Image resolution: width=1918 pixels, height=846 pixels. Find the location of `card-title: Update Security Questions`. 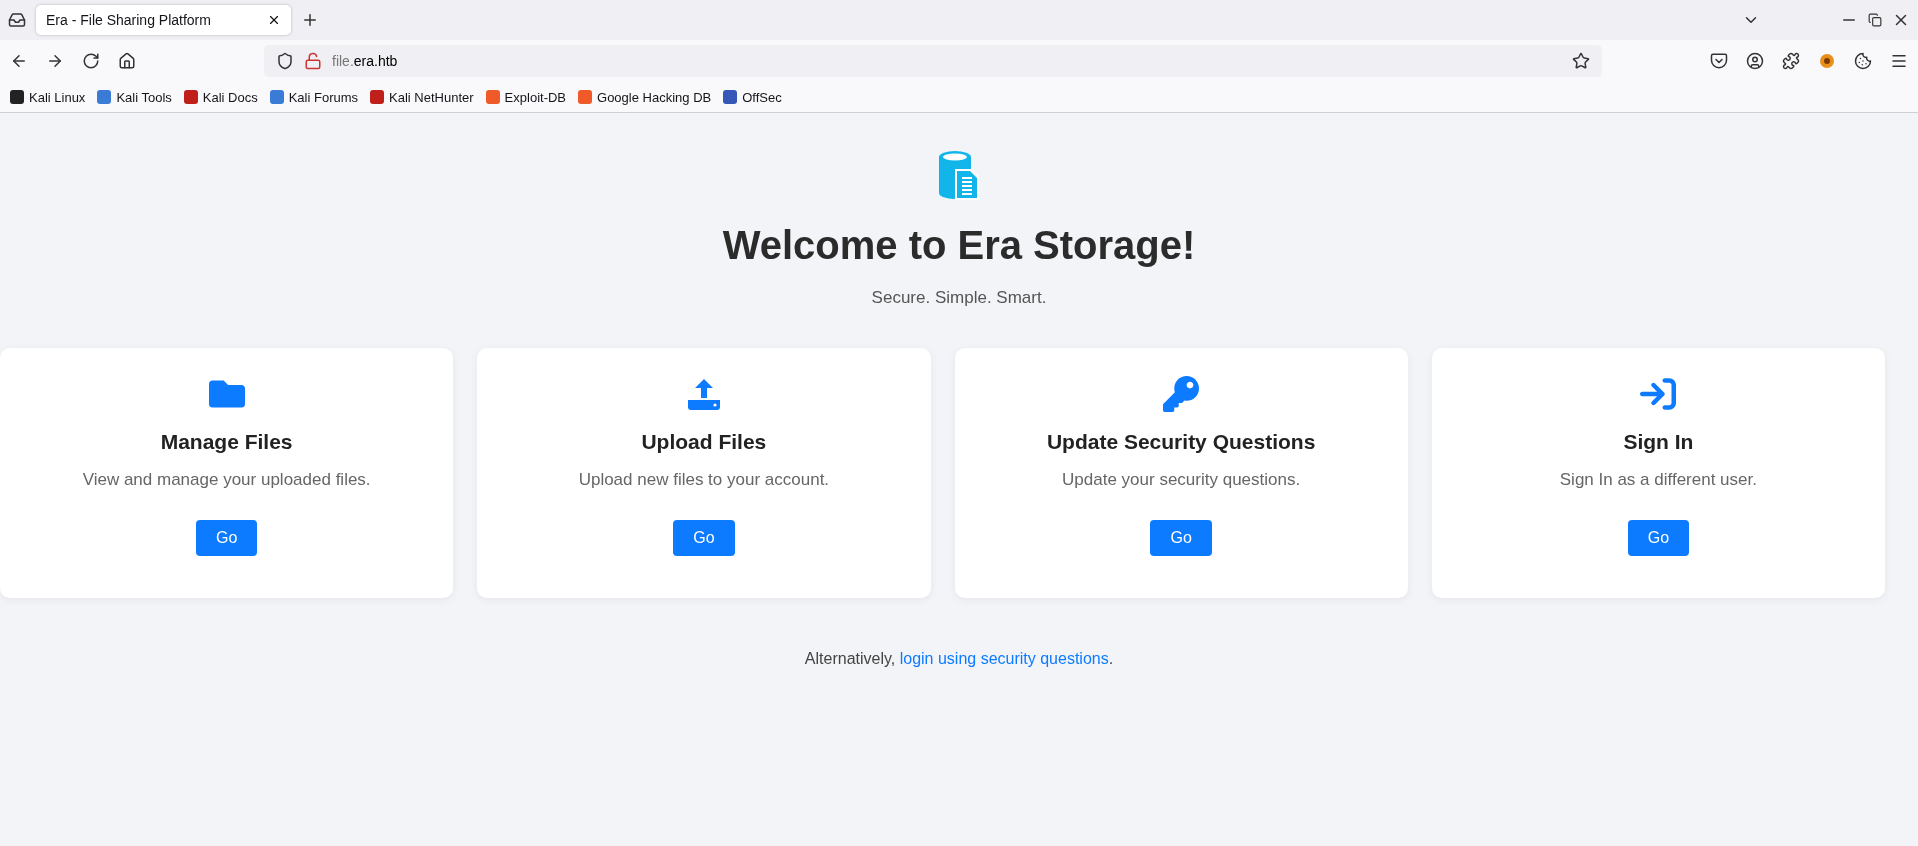

card-title: Update Security Questions is located at coordinates (1181, 442).